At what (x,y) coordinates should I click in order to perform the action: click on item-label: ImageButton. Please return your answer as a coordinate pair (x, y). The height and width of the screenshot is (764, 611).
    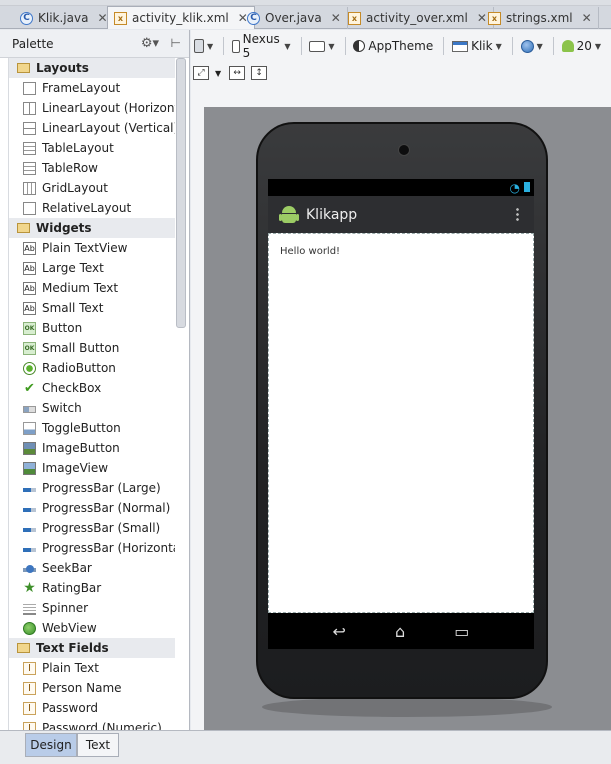
    Looking at the image, I should click on (81, 448).